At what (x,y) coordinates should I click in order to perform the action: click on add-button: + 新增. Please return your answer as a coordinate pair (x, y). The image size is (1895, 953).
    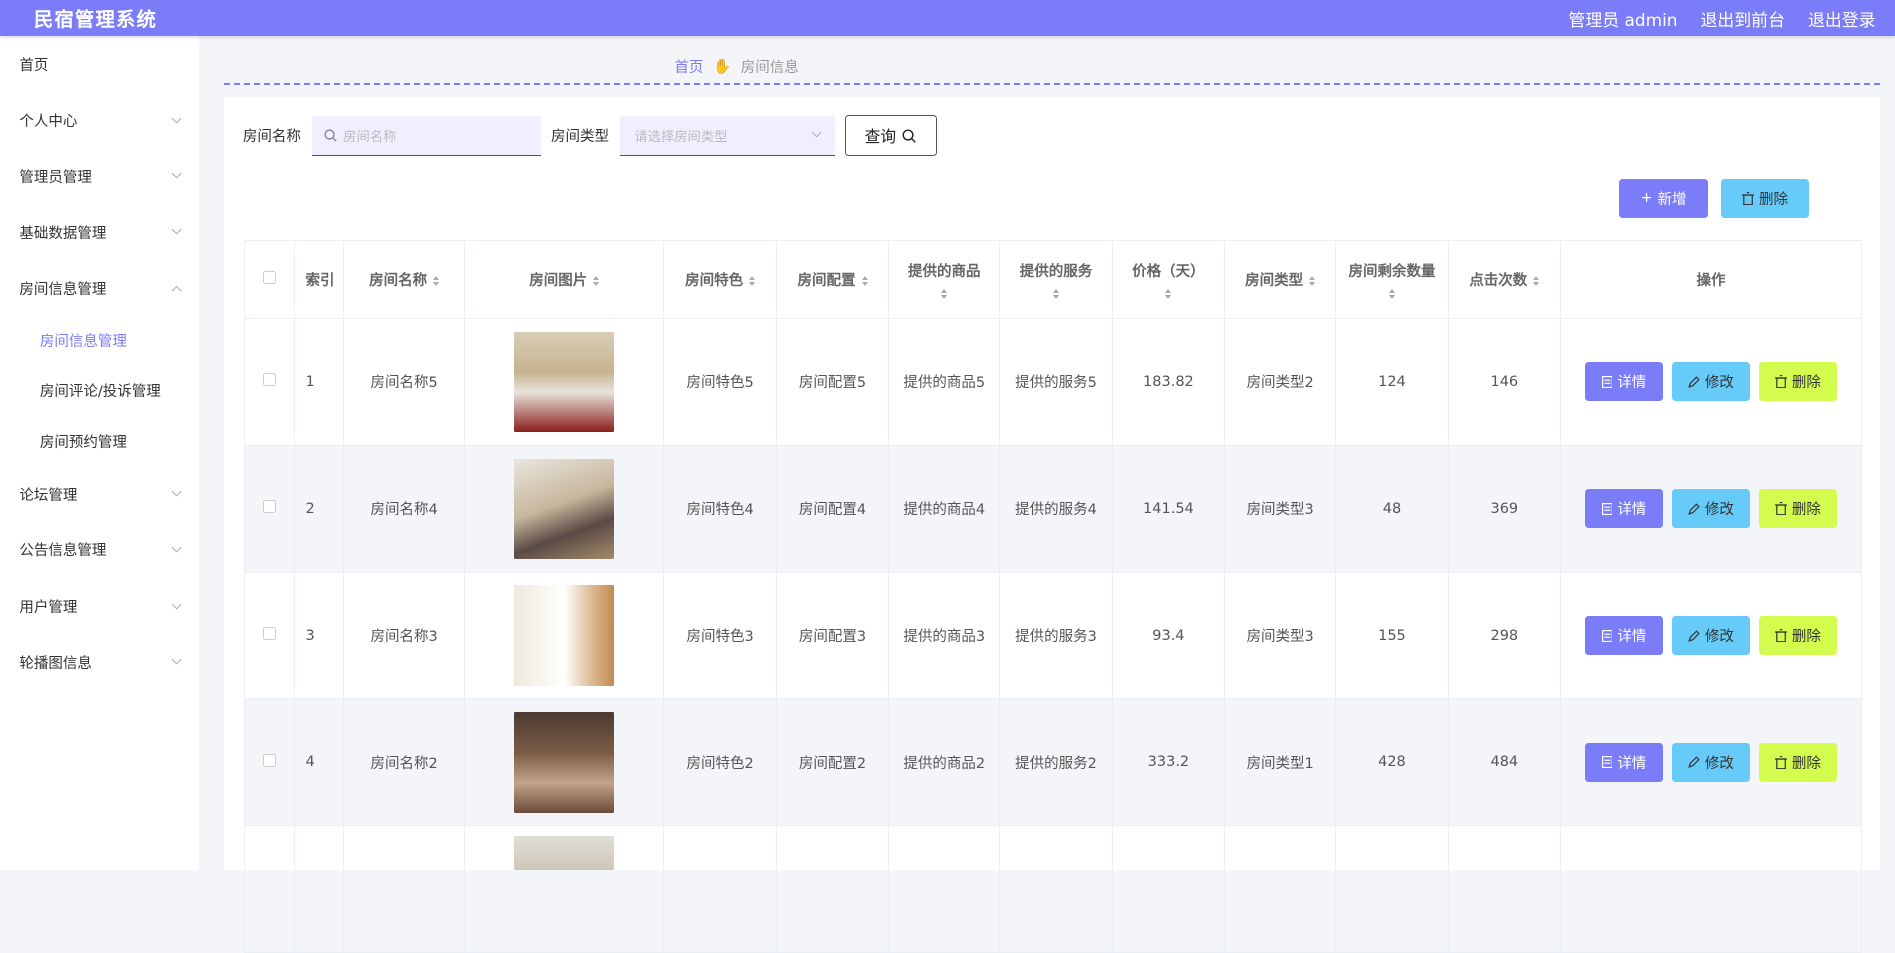
    Looking at the image, I should click on (1663, 198).